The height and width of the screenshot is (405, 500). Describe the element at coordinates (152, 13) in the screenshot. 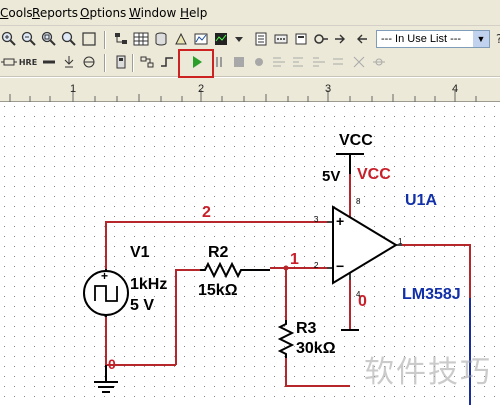

I see `menu-window: Window` at that location.